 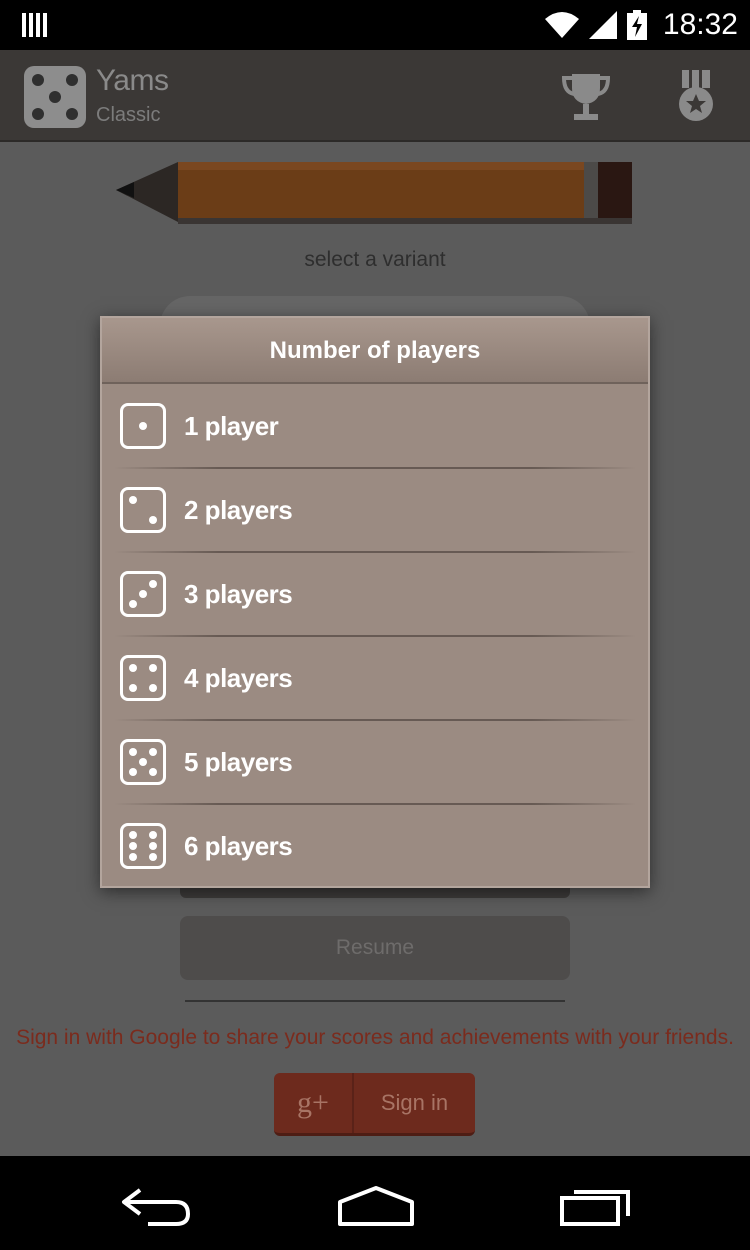 I want to click on player-option-label: 4 players, so click(x=238, y=677).